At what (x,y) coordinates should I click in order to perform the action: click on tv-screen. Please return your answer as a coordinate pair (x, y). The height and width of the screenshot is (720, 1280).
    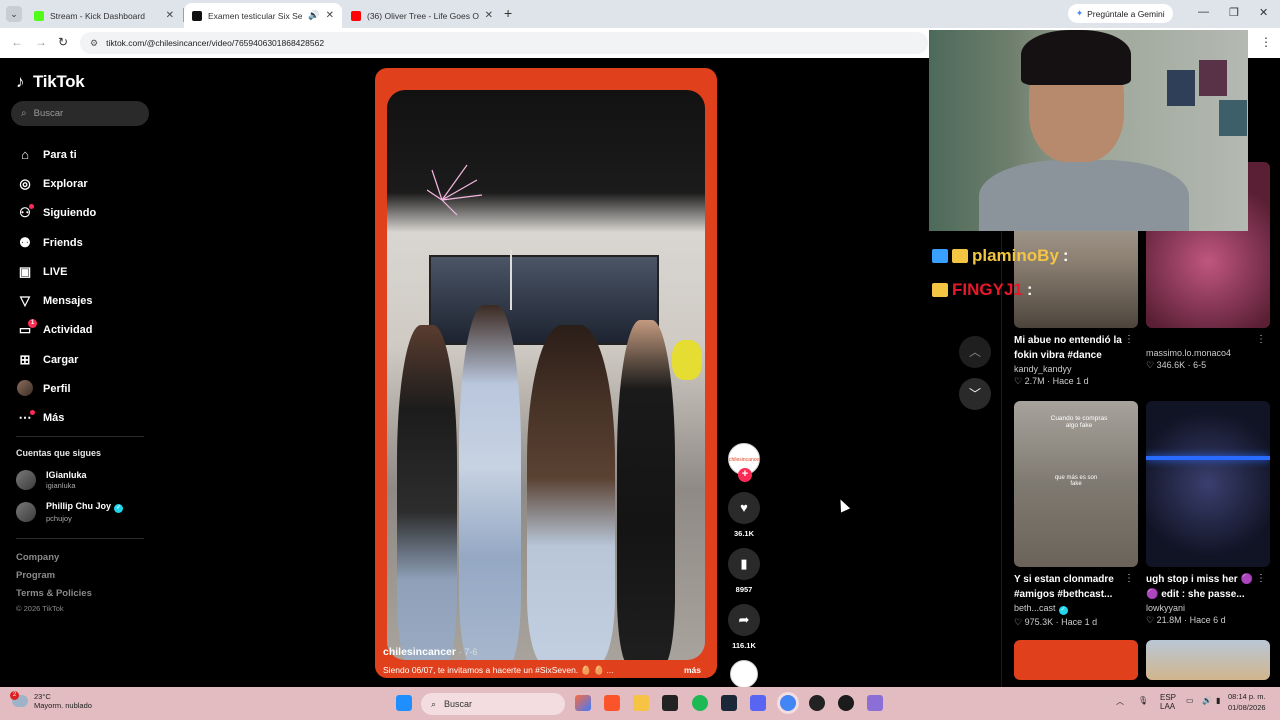
    Looking at the image, I should click on (544, 300).